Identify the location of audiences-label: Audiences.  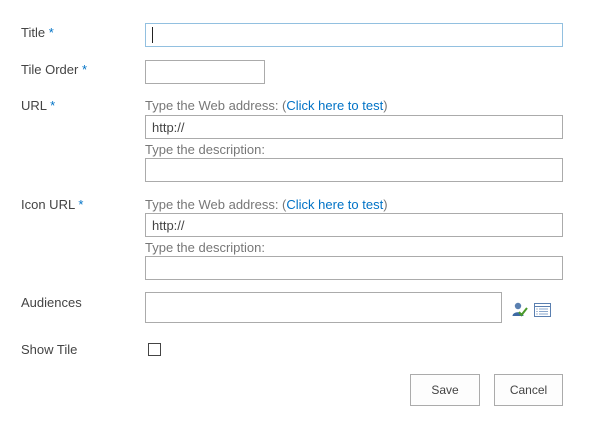
(51, 302).